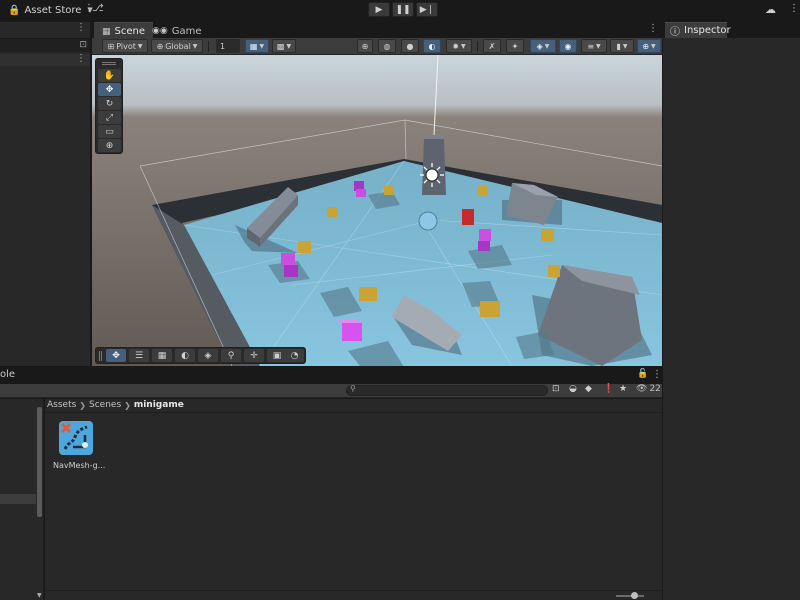 Image resolution: width=800 pixels, height=600 pixels. What do you see at coordinates (61, 405) in the screenshot?
I see `breadcrumb-assets: Assets` at bounding box center [61, 405].